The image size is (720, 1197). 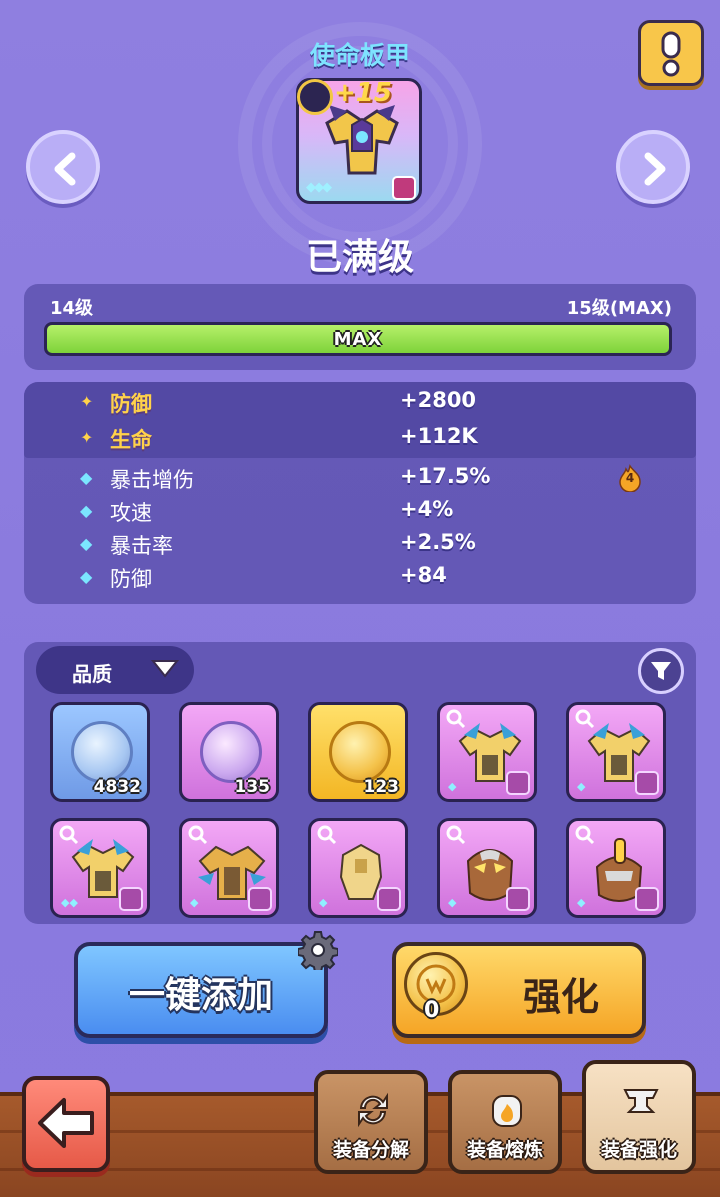 I want to click on tile-quantity: 4832, so click(x=117, y=787).